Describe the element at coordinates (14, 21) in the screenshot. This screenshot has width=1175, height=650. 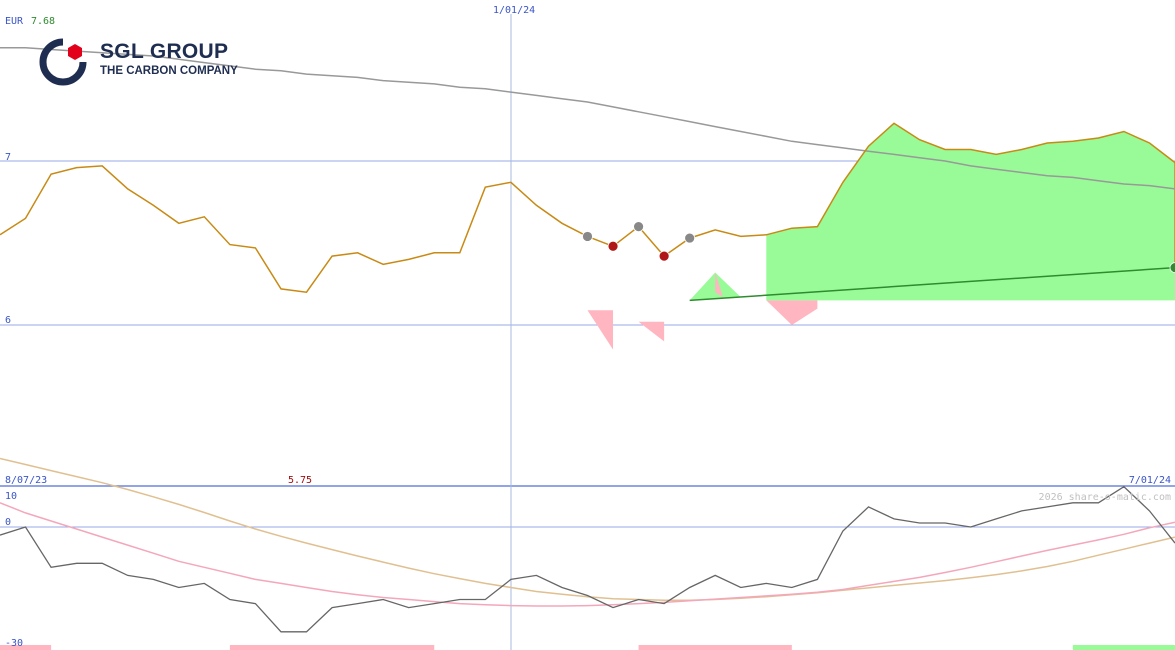
I see `currency-label: EUR` at that location.